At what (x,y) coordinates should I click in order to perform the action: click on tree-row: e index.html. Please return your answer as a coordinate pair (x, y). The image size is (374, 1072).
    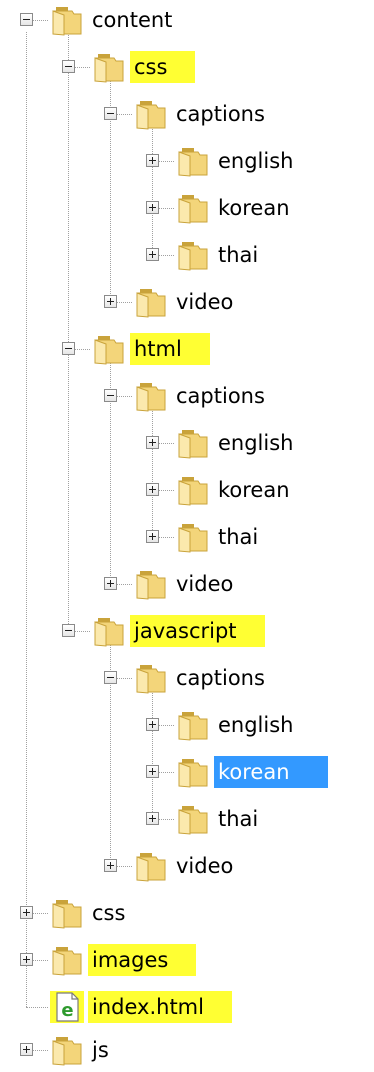
    Looking at the image, I should click on (187, 1007).